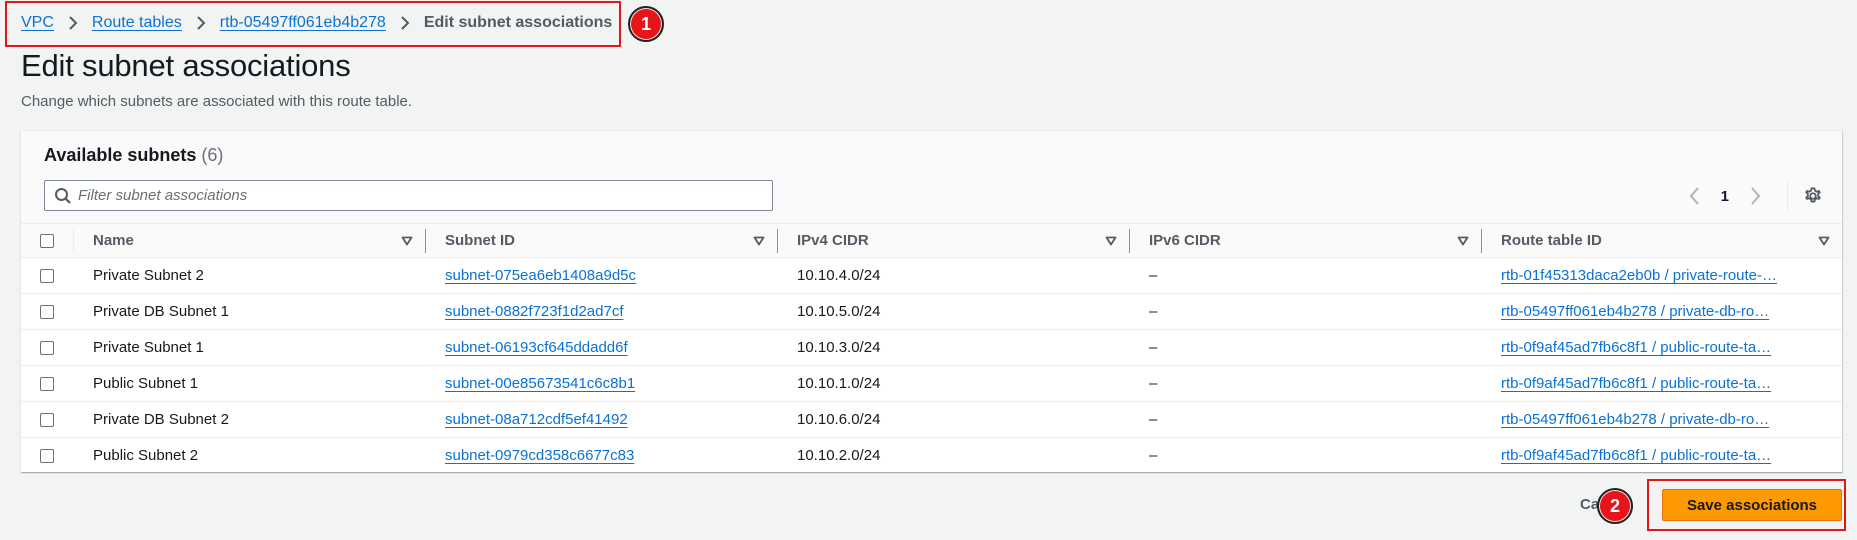  What do you see at coordinates (601, 241) in the screenshot?
I see `column-header-subnet-id: Subnet ID` at bounding box center [601, 241].